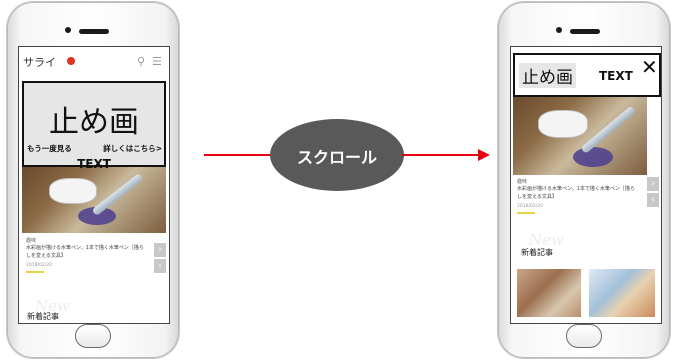  Describe the element at coordinates (132, 148) in the screenshot. I see `ad-details-link: 詳しくはこちら>` at that location.